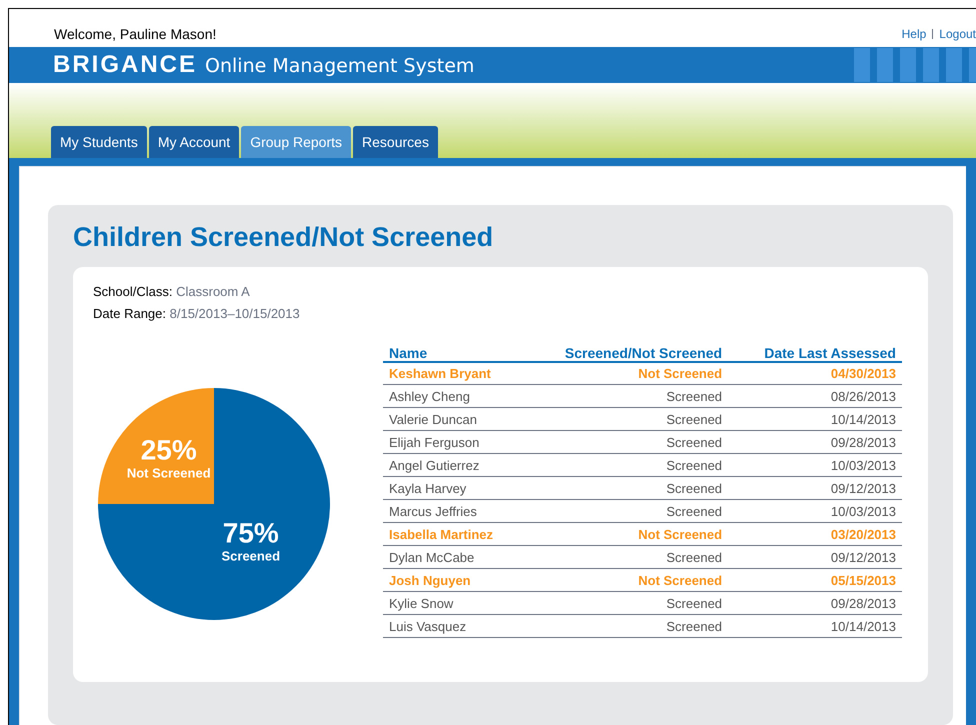 This screenshot has width=976, height=725. I want to click on column-header: Name, so click(453, 353).